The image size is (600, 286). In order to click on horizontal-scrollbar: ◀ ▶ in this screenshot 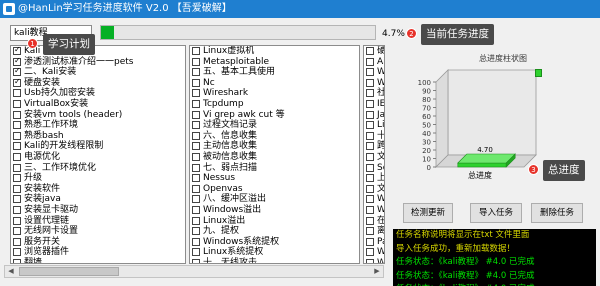, I will do `click(194, 271)`.